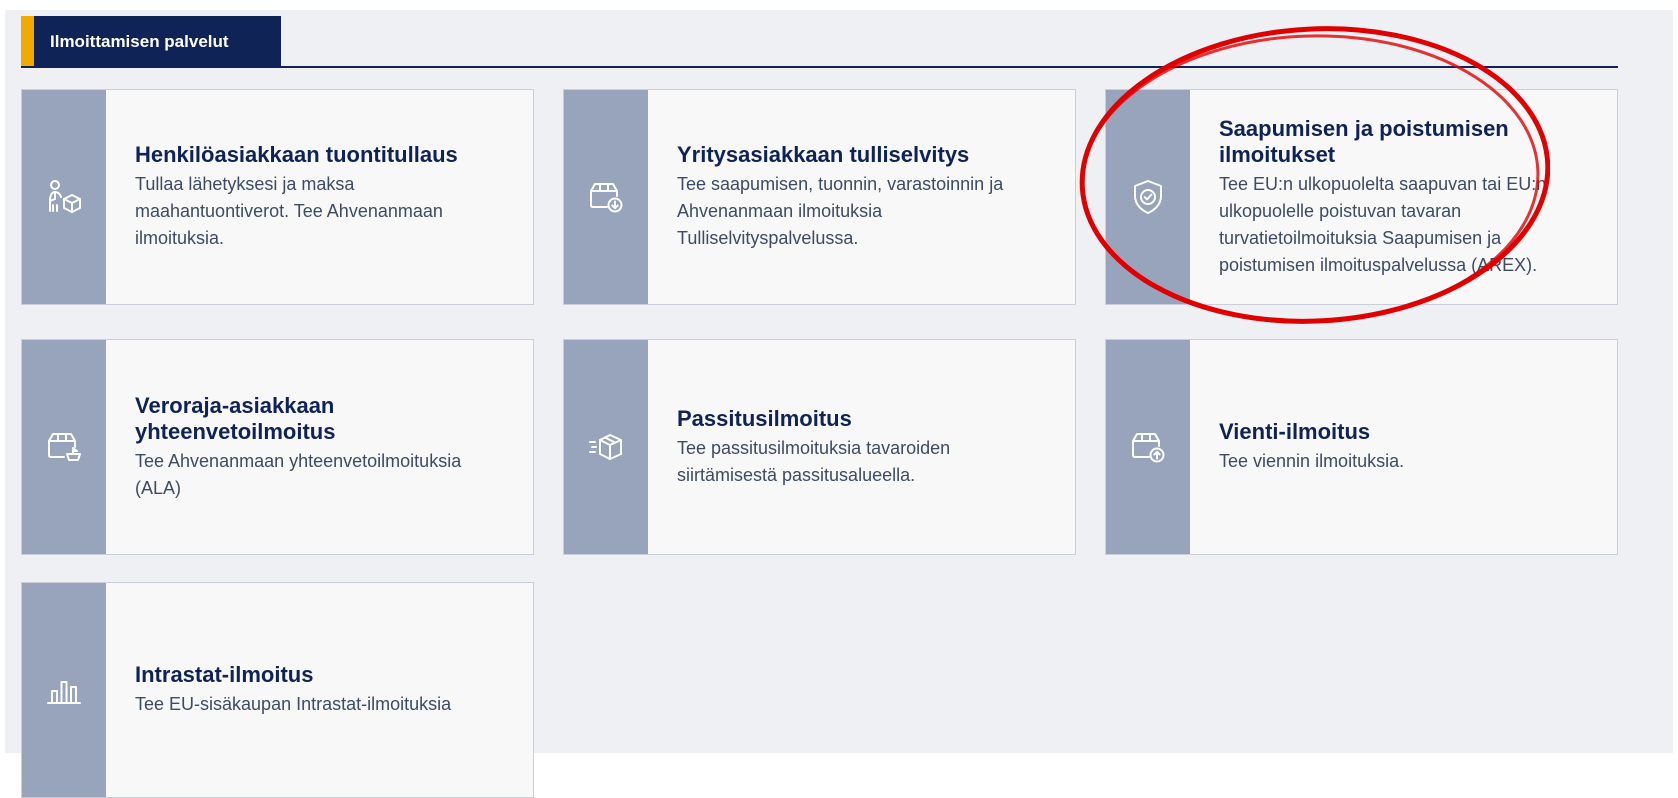  What do you see at coordinates (319, 419) in the screenshot?
I see `card-title: Veroraja-asiakkaan yhteenvetoilmoitus` at bounding box center [319, 419].